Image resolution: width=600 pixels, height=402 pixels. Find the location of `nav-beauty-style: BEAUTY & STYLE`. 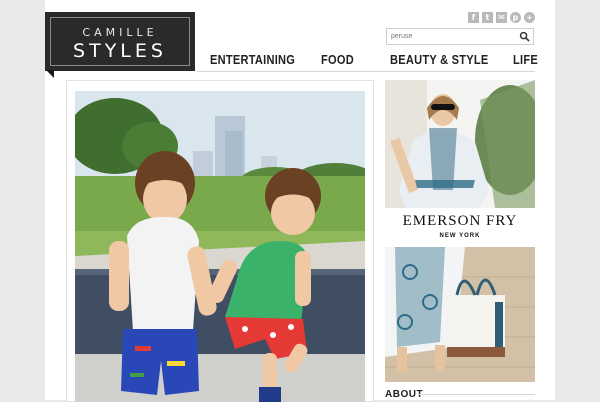

nav-beauty-style: BEAUTY & STYLE is located at coordinates (439, 59).